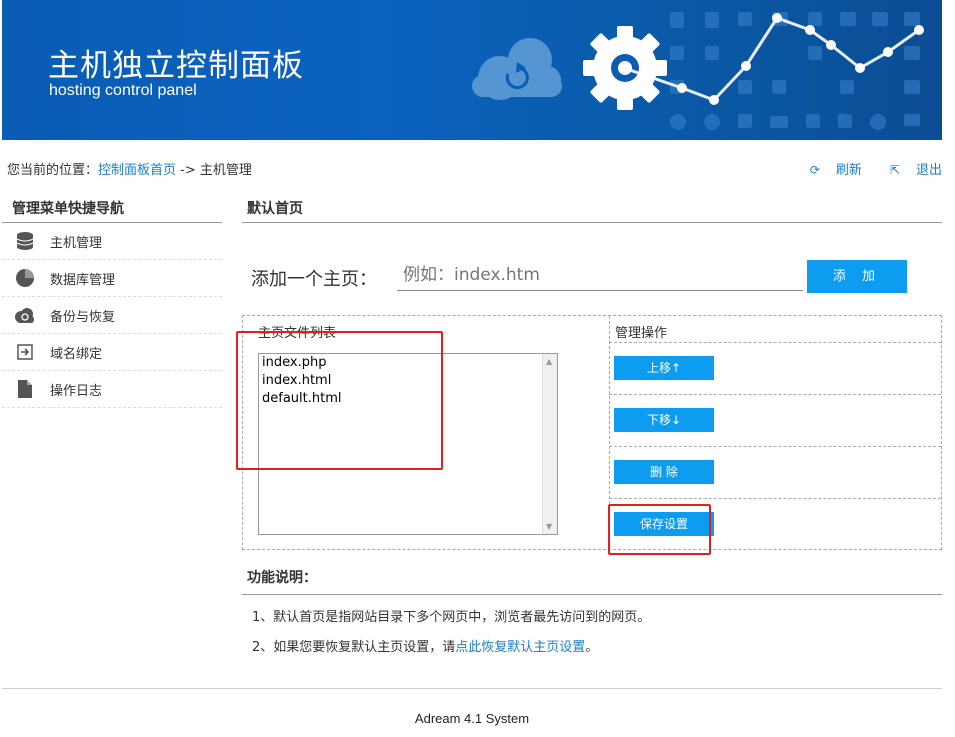  What do you see at coordinates (25, 241) in the screenshot?
I see `database-icon` at bounding box center [25, 241].